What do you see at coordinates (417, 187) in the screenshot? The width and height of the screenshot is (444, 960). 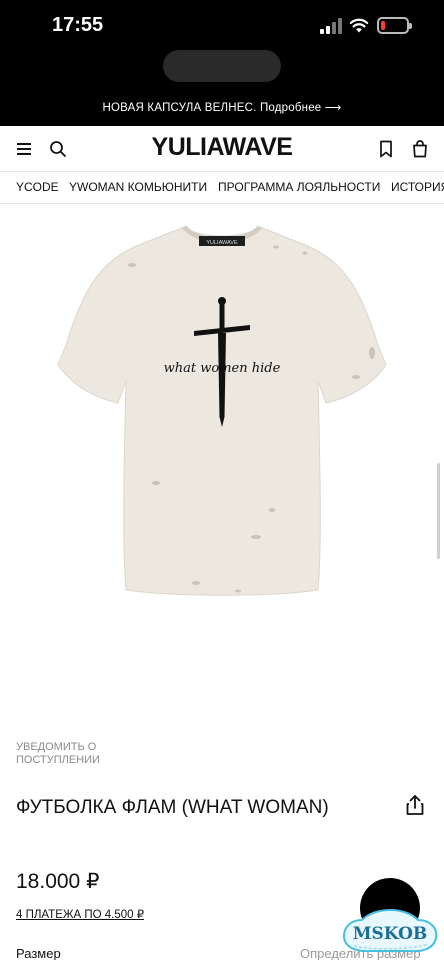 I see `nav-item-history: ИСТОРИЯ` at bounding box center [417, 187].